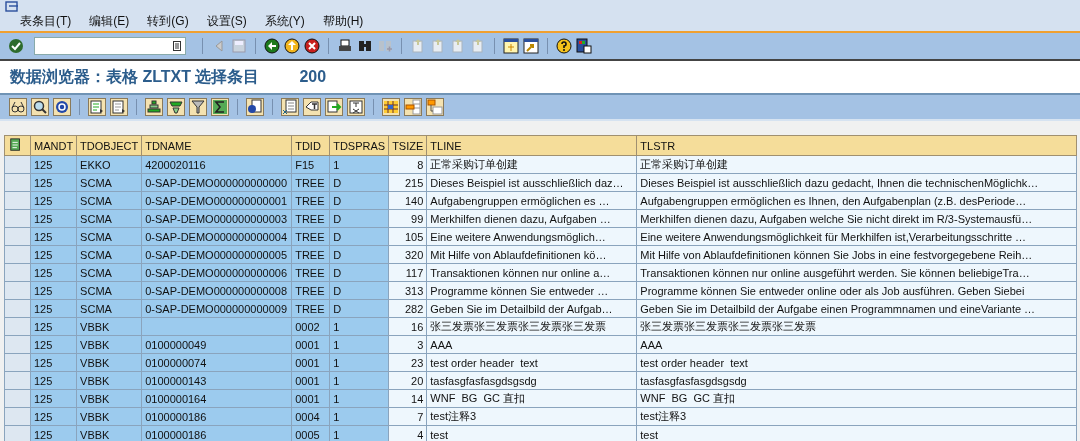 The width and height of the screenshot is (1080, 441). What do you see at coordinates (284, 21) in the screenshot?
I see `menu-item: 系统(Y)` at bounding box center [284, 21].